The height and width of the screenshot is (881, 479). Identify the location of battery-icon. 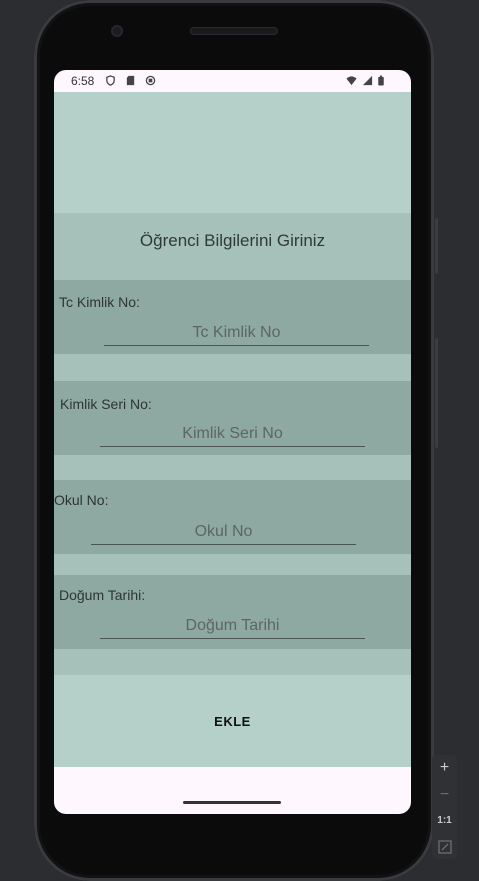
(381, 80).